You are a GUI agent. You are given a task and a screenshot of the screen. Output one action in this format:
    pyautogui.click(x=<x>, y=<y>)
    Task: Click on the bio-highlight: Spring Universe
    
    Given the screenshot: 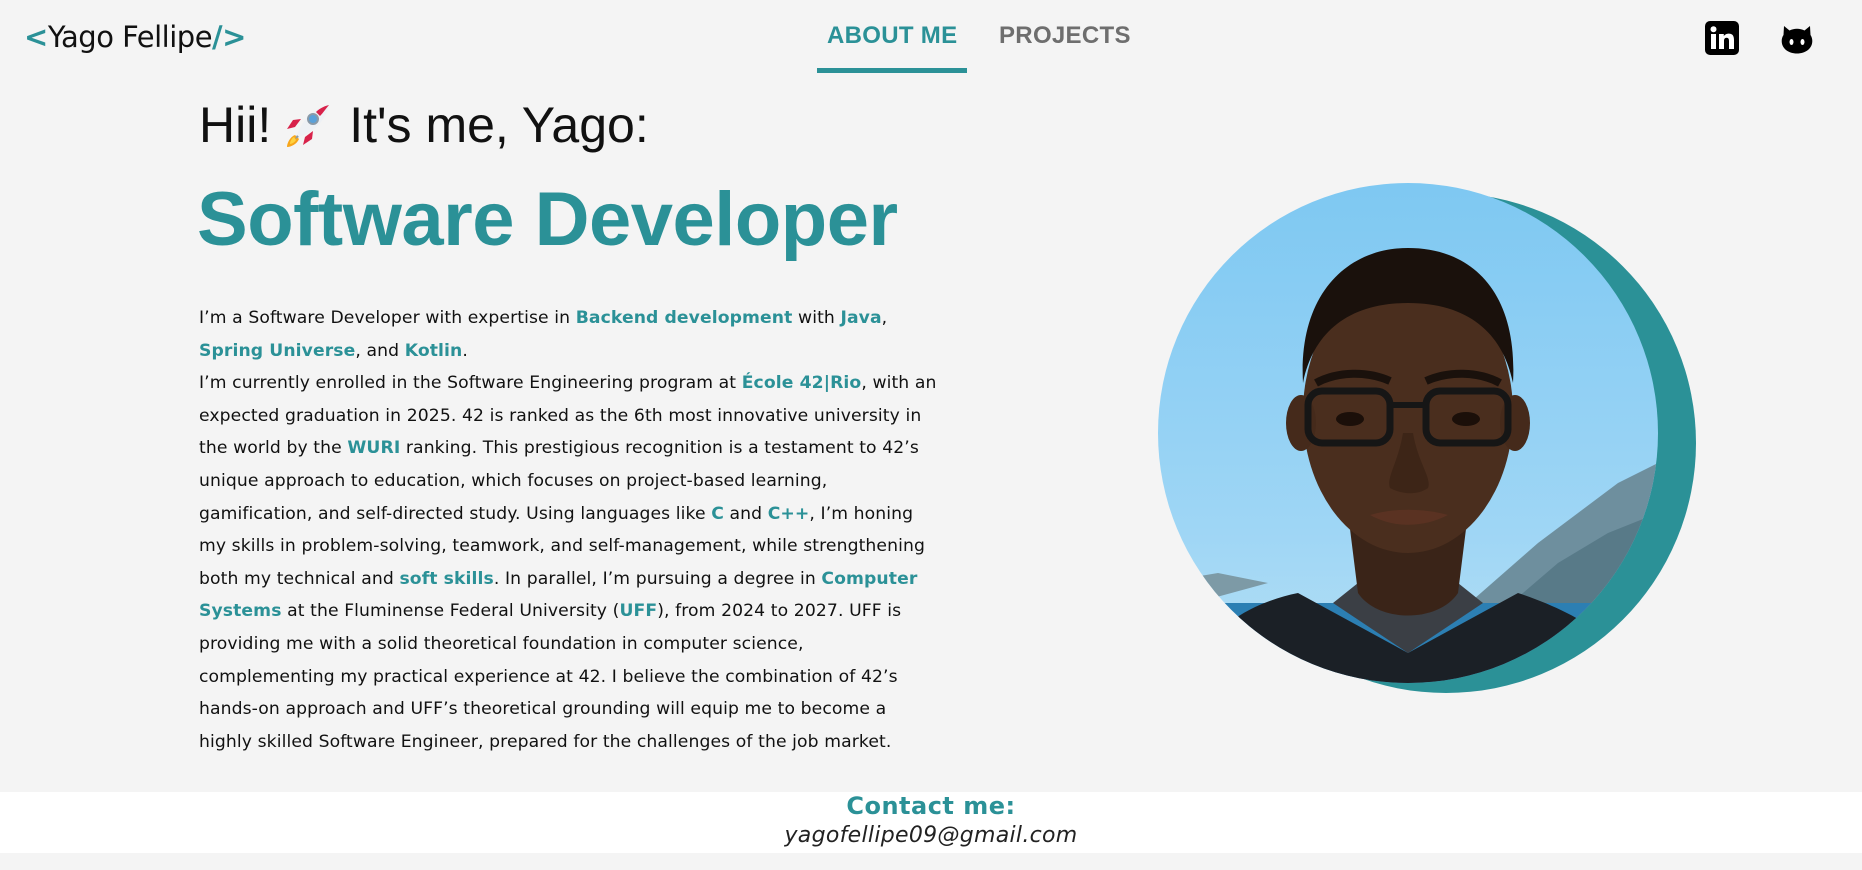 What is the action you would take?
    pyautogui.click(x=277, y=350)
    